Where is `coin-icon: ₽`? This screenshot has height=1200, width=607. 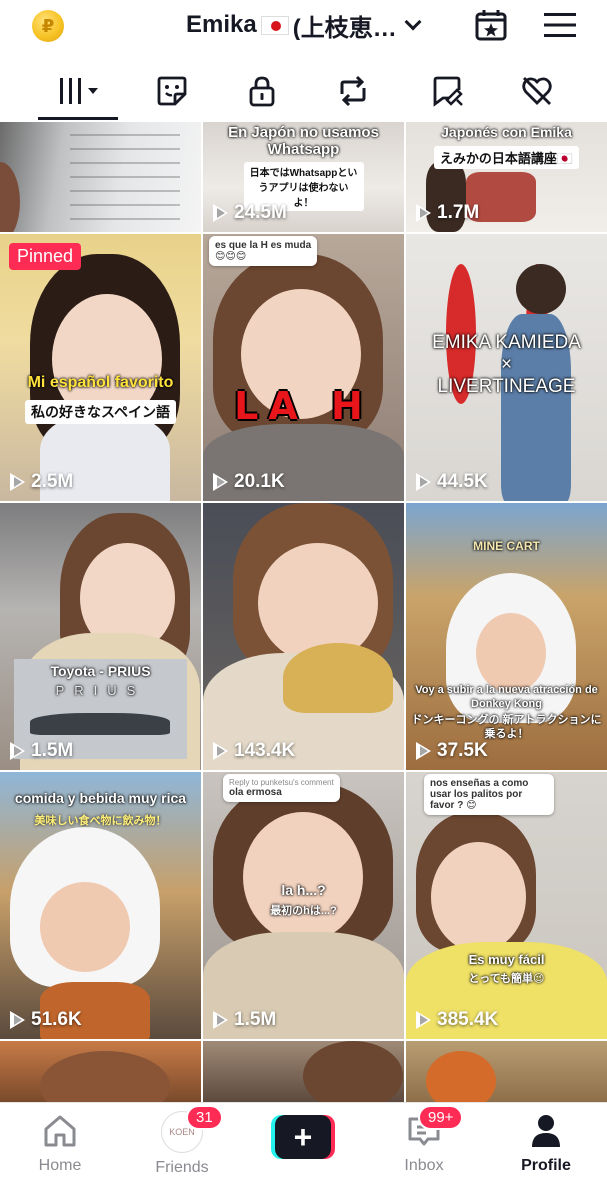
coin-icon: ₽ is located at coordinates (48, 26).